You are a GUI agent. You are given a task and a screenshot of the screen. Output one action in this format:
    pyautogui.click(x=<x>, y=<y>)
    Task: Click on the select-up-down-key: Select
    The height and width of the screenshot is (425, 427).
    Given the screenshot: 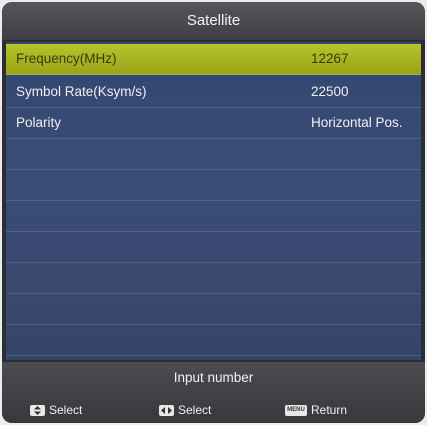 What is the action you would take?
    pyautogui.click(x=56, y=410)
    